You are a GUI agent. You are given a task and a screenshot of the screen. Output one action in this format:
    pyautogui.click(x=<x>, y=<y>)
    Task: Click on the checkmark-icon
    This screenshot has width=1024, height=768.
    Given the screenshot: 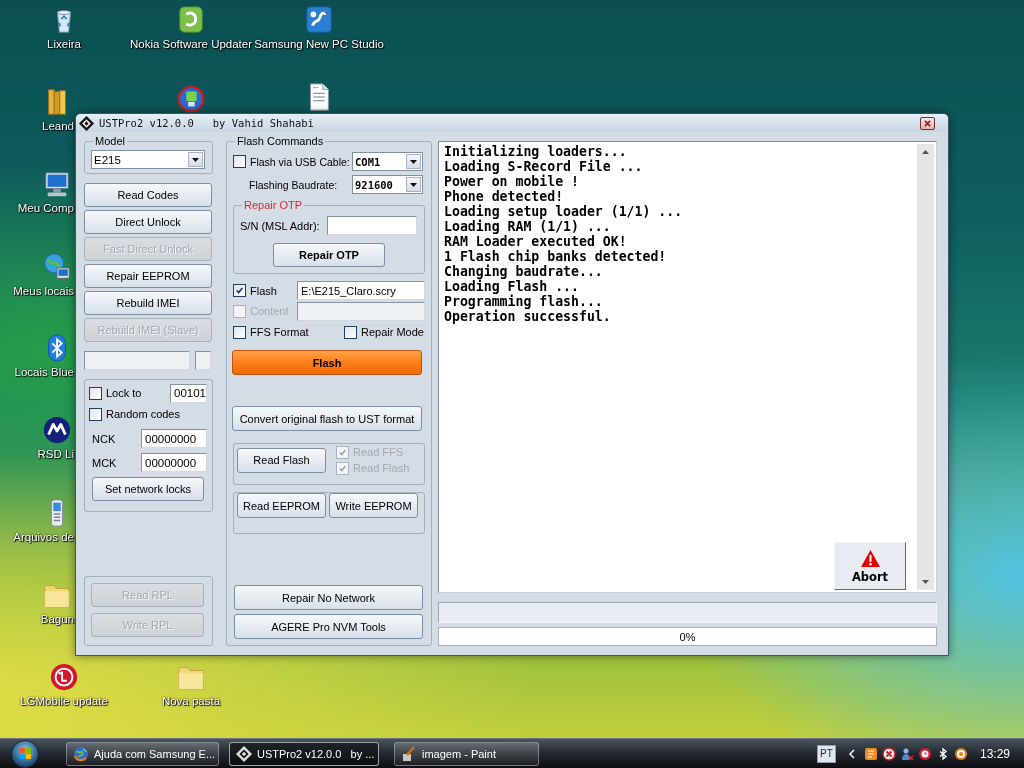 What is the action you would take?
    pyautogui.click(x=239, y=290)
    